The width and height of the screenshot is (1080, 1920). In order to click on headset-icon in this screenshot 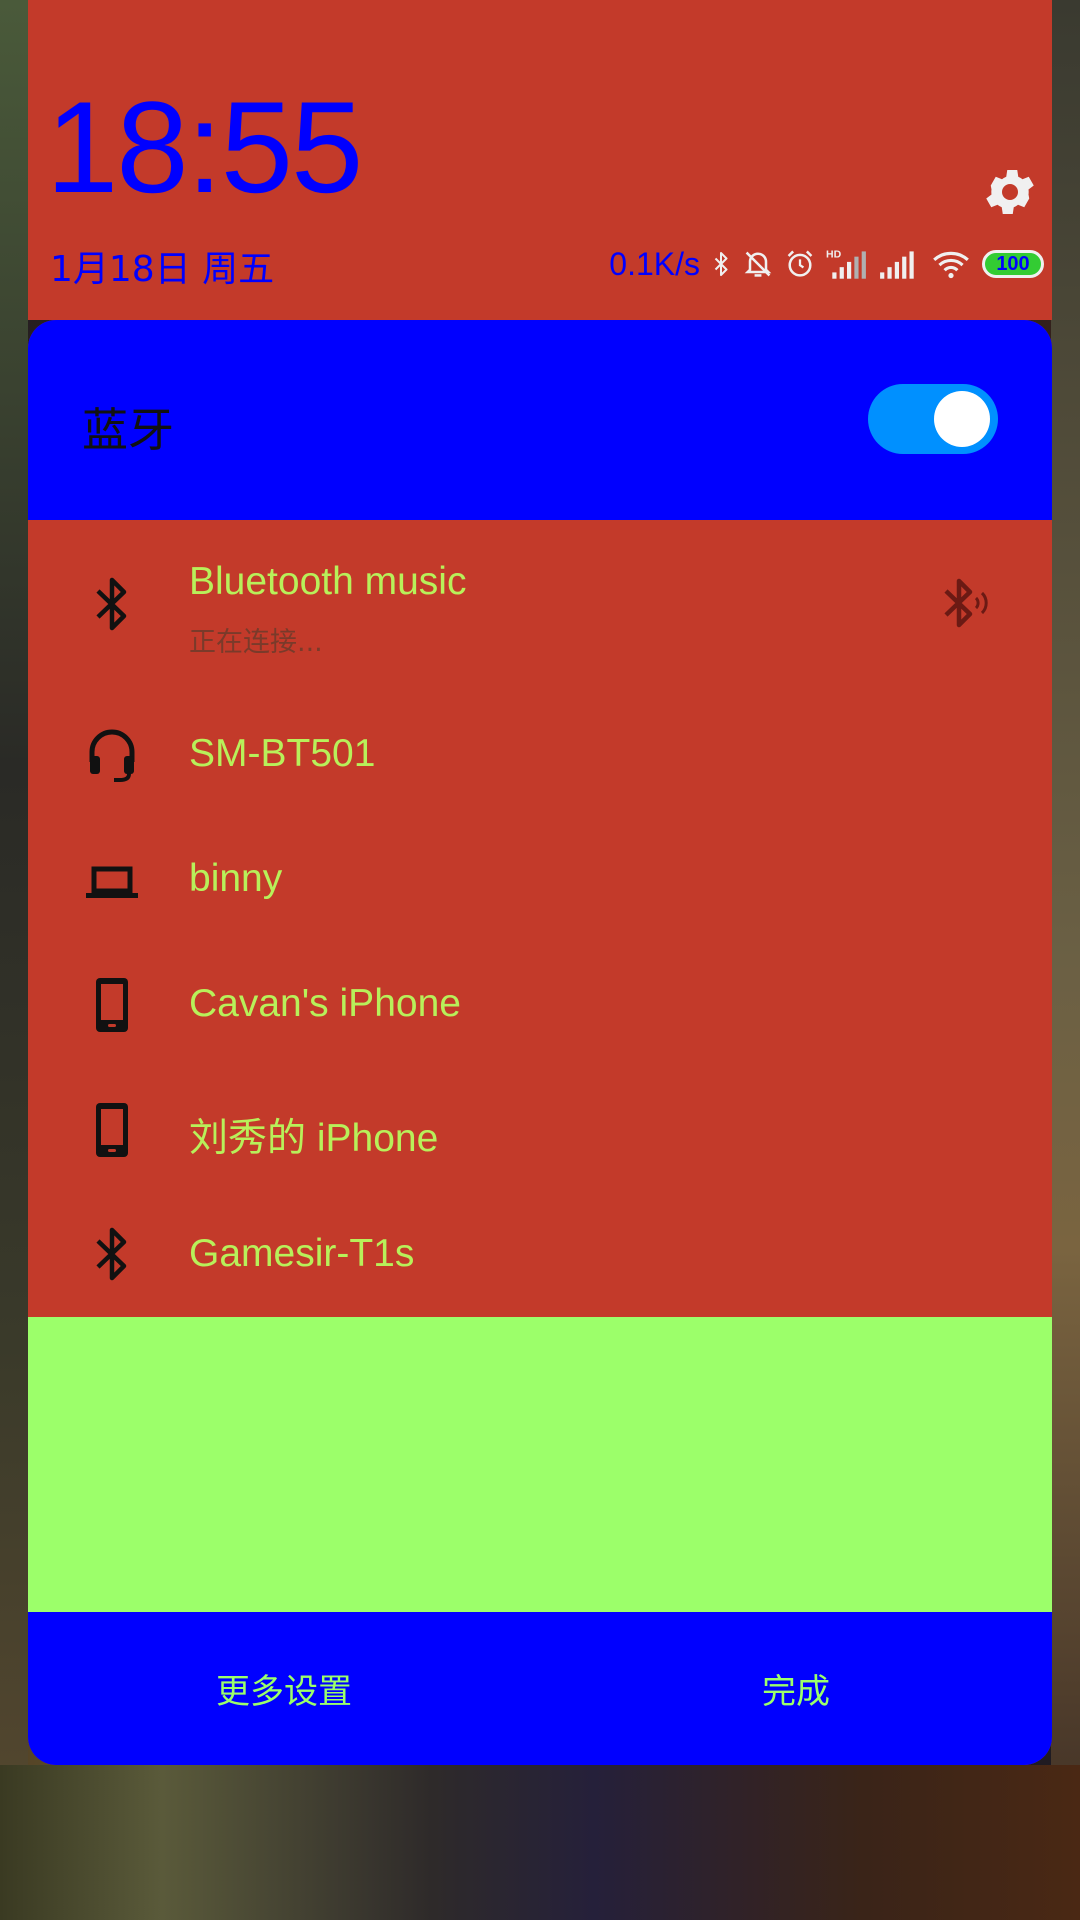, I will do `click(112, 755)`.